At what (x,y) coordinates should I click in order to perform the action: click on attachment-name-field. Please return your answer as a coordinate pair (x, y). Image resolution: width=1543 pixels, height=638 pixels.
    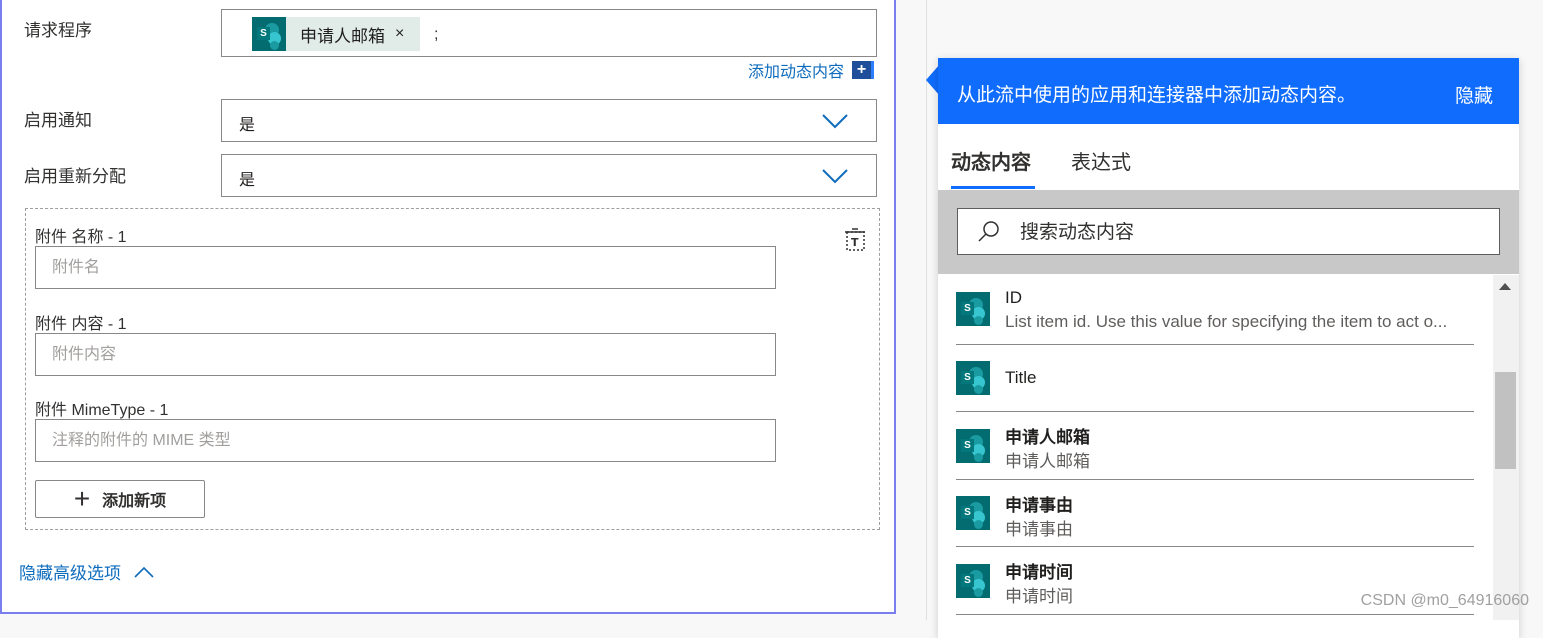
    Looking at the image, I should click on (405, 267).